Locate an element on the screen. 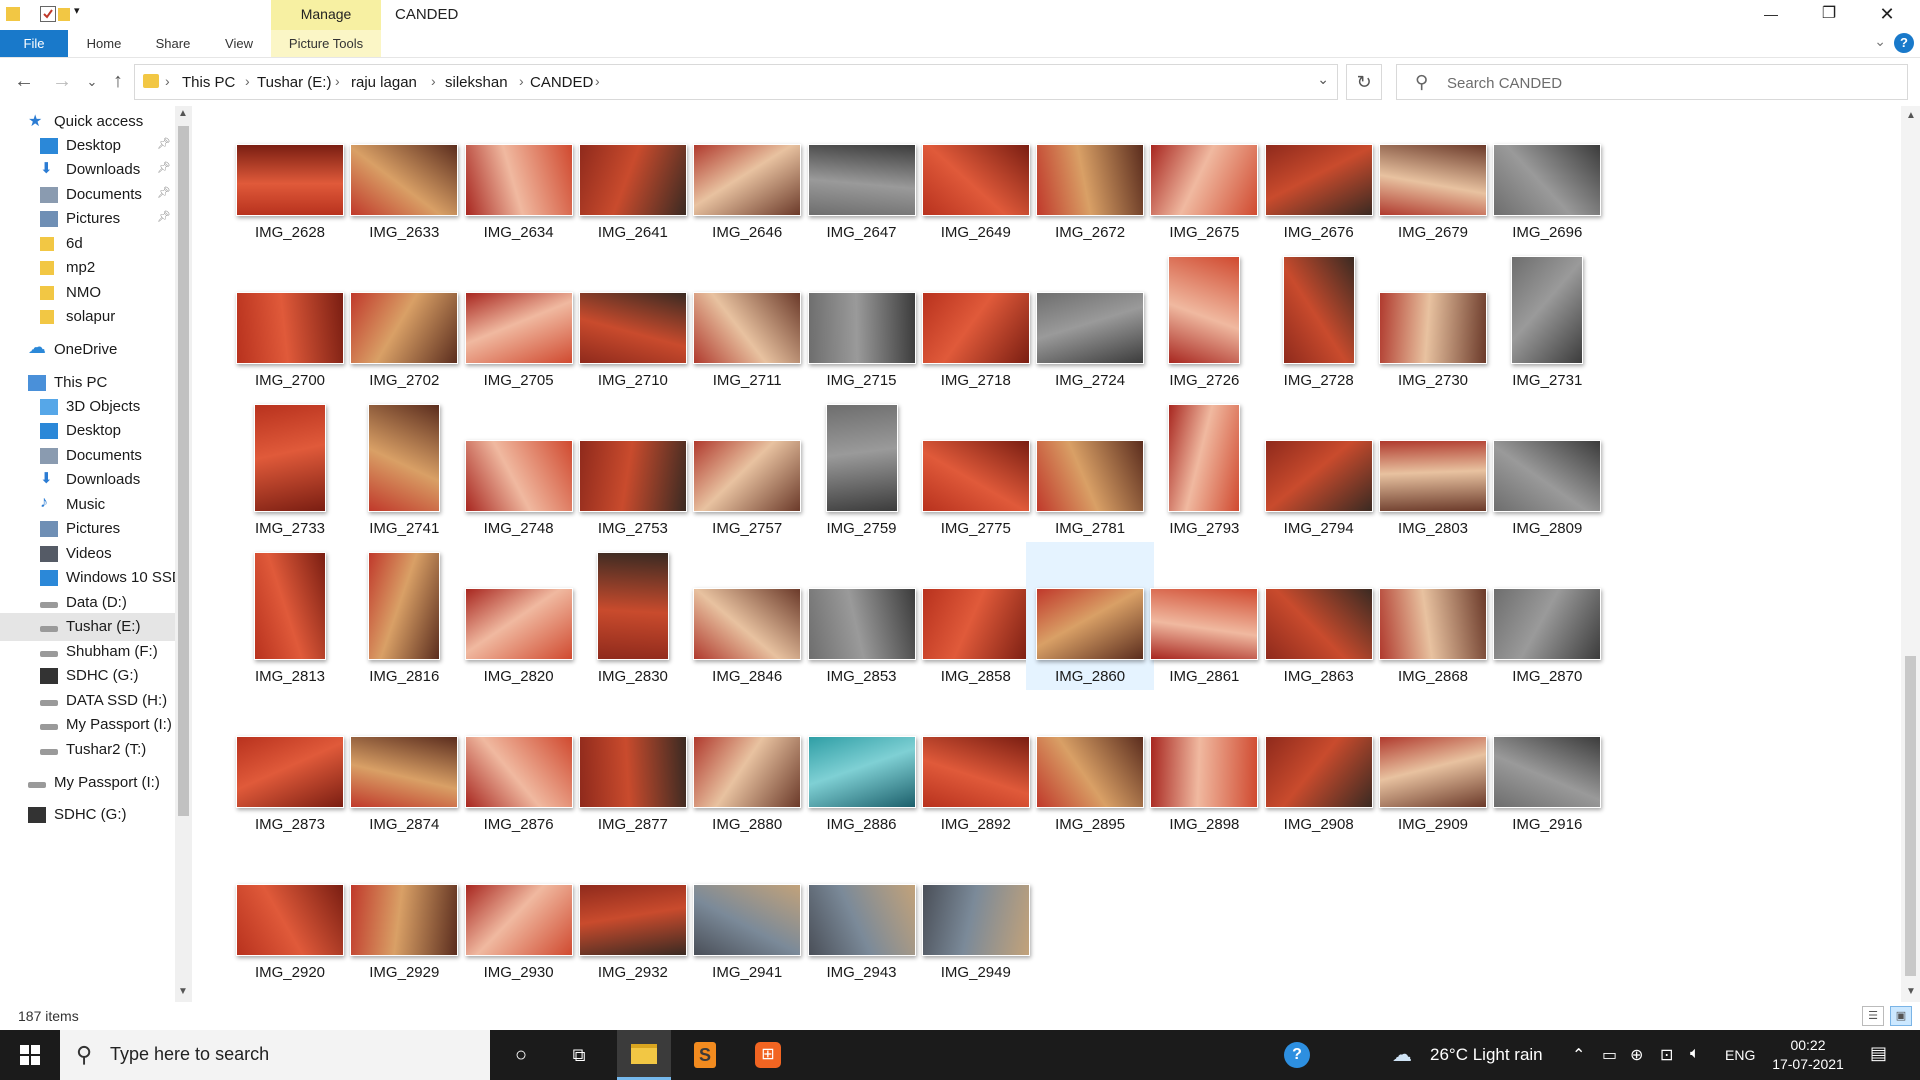 The height and width of the screenshot is (1080, 1920). file-tile: IMG_2803 is located at coordinates (1433, 468).